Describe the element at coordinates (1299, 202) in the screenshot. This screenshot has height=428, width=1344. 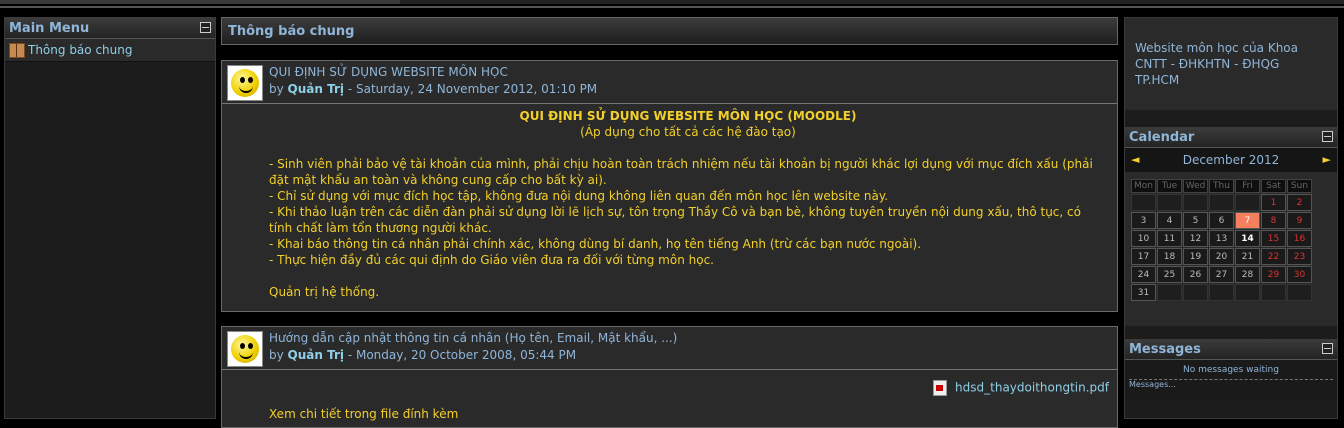
I see `calendar-day: 2` at that location.